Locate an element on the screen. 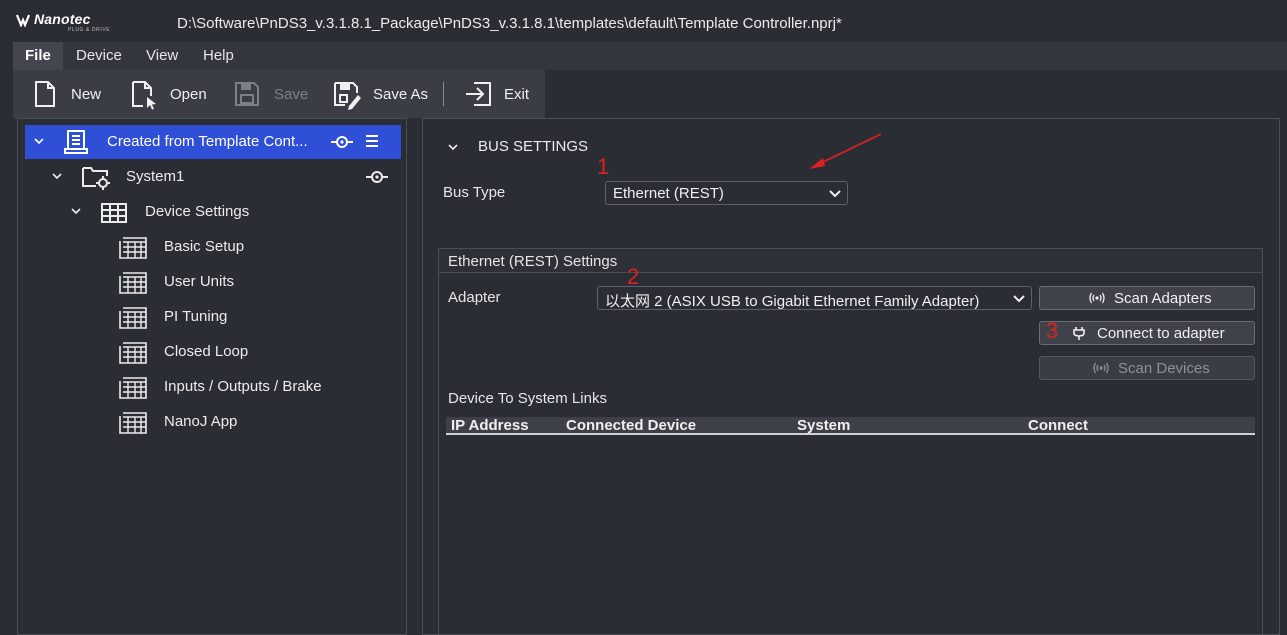 The image size is (1287, 635). tree-item-nanoj-app: NanoJ App is located at coordinates (213, 422).